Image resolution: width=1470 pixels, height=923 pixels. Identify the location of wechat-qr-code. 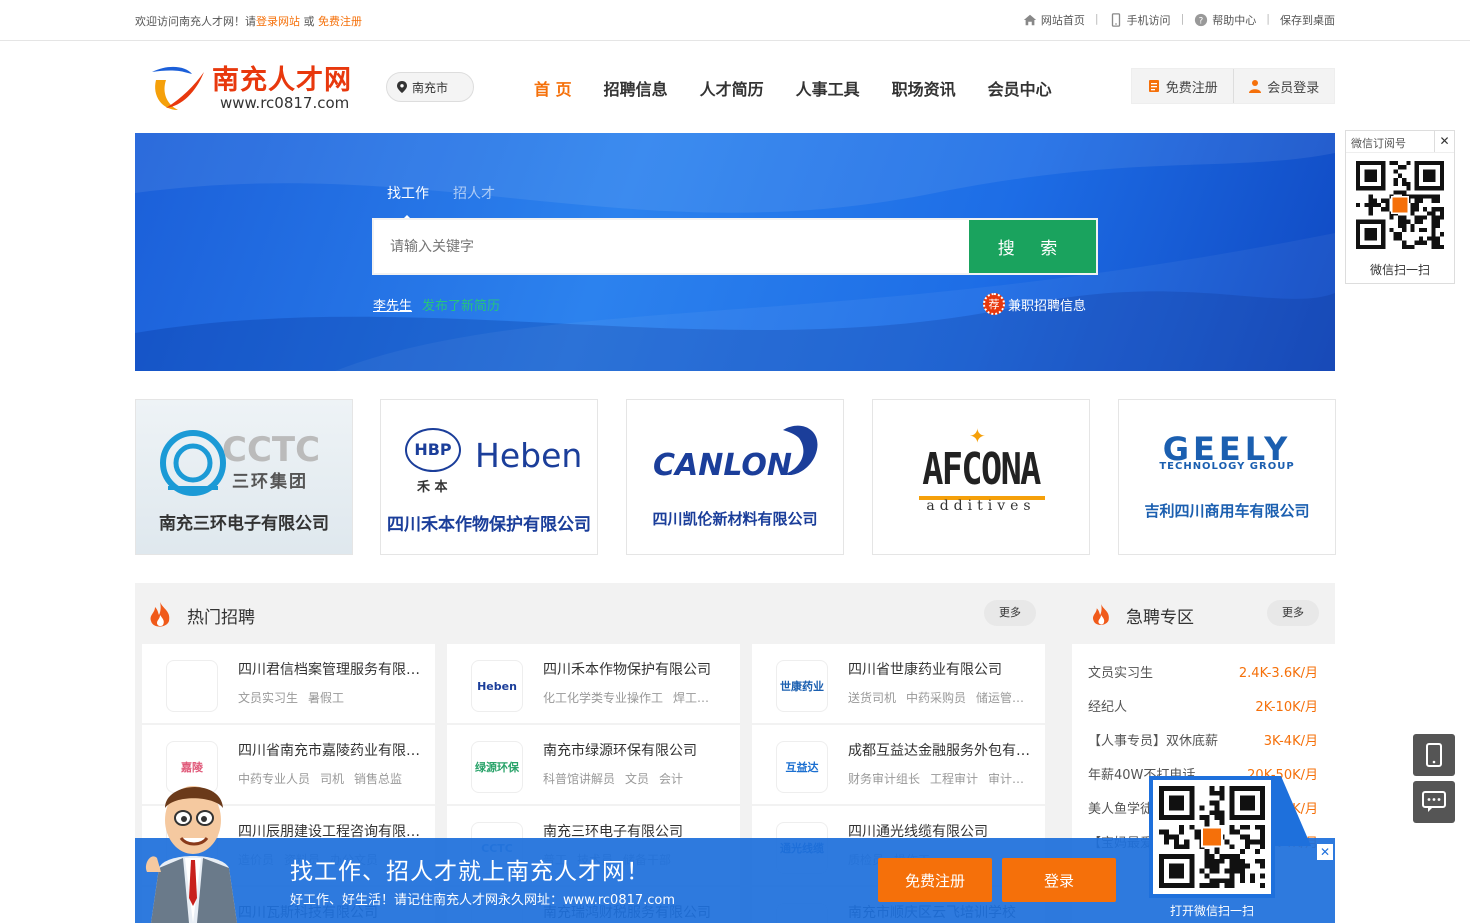
(1400, 205).